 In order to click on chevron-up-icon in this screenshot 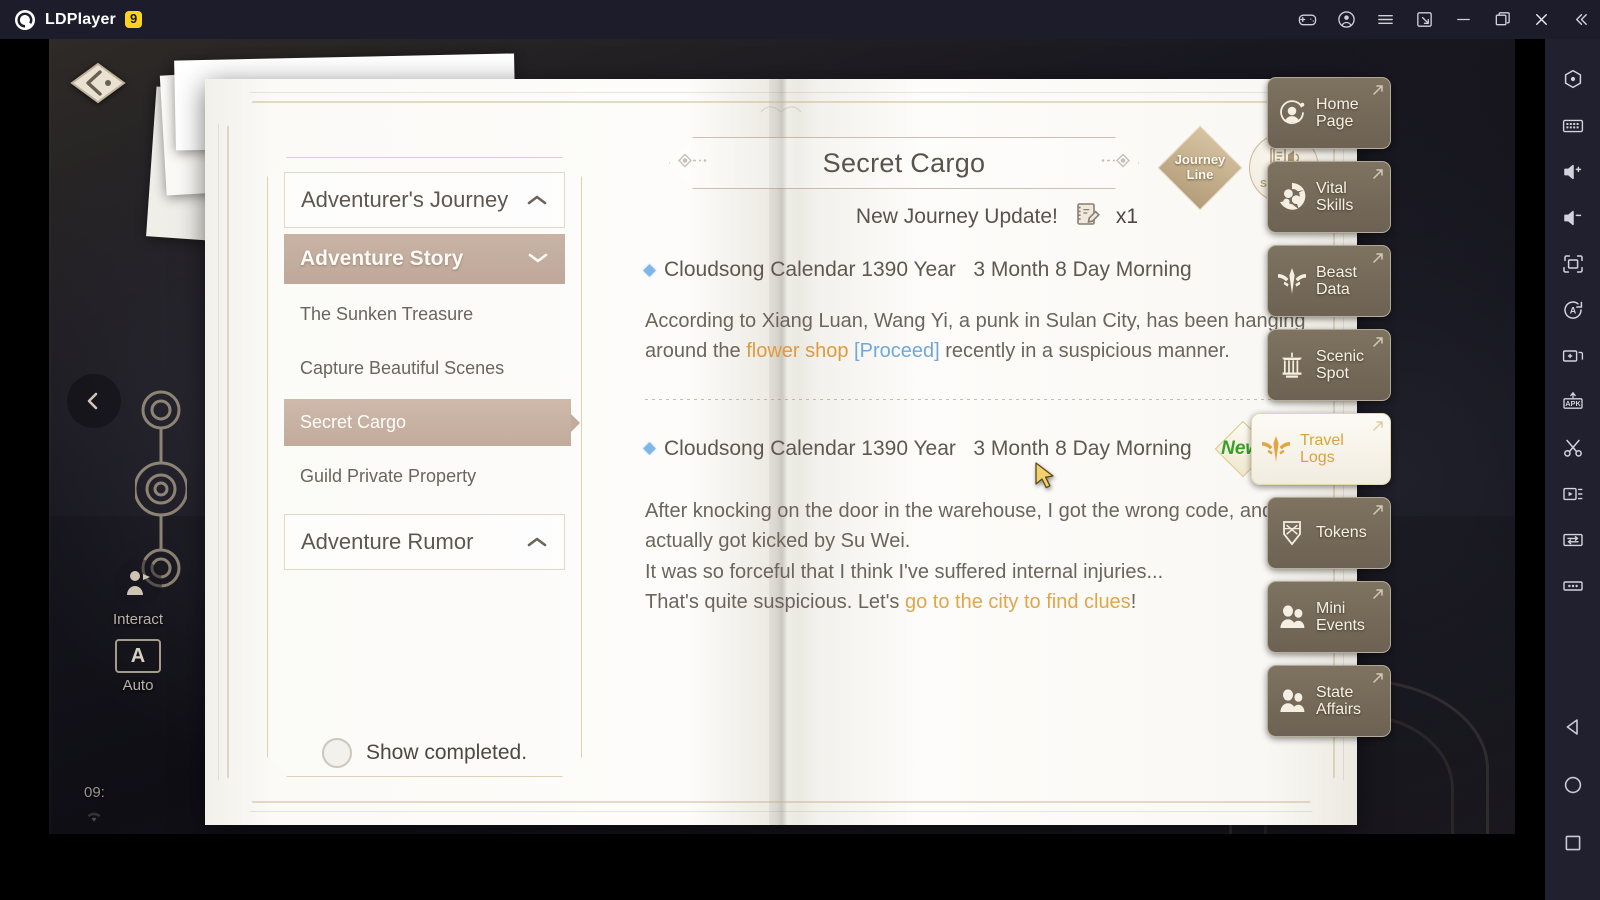, I will do `click(537, 200)`.